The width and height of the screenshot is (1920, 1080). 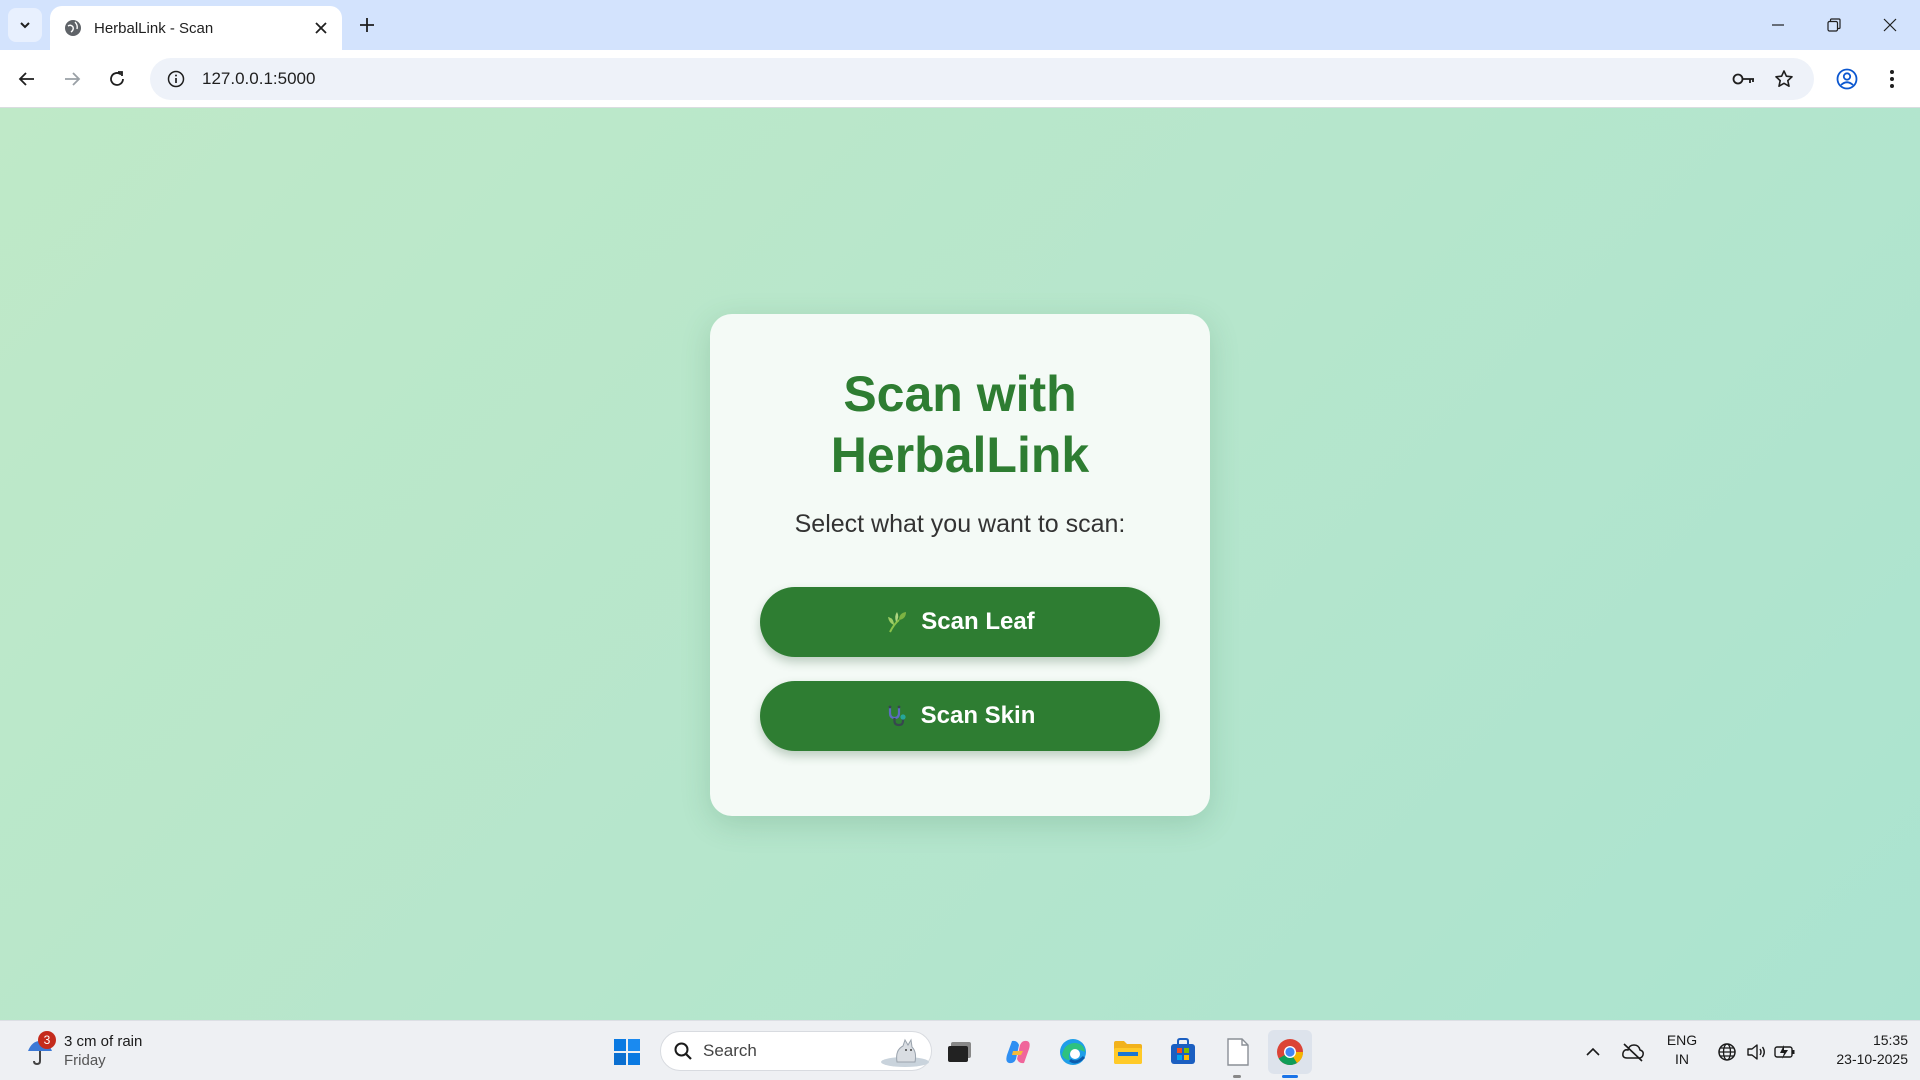 What do you see at coordinates (796, 1051) in the screenshot?
I see `taskbar-search: Search` at bounding box center [796, 1051].